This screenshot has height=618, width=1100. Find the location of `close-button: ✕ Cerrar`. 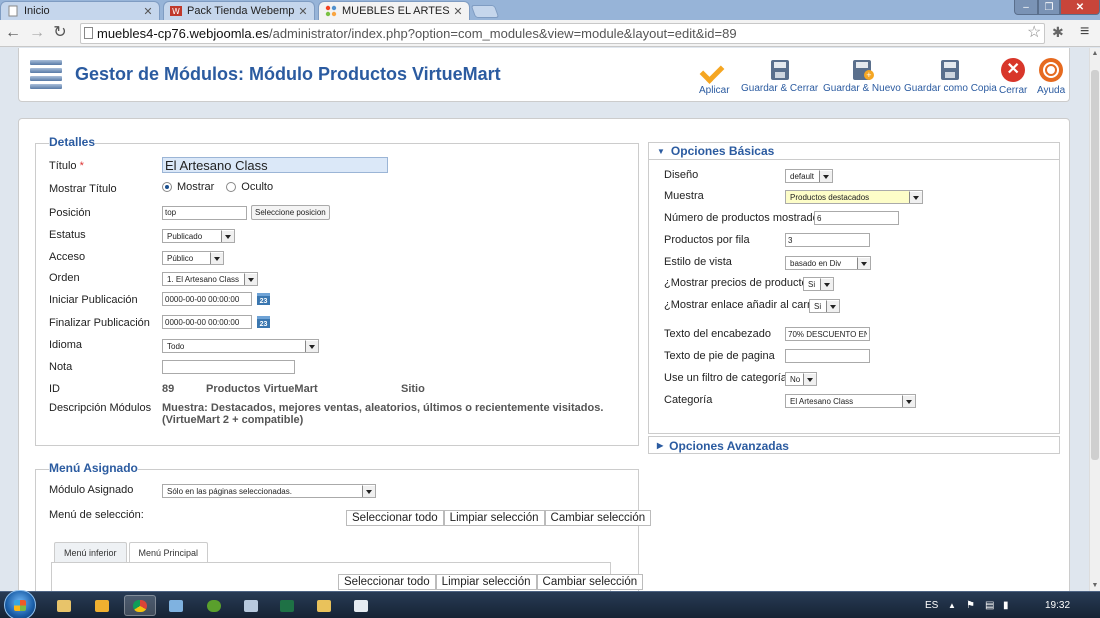

close-button: ✕ Cerrar is located at coordinates (1013, 77).